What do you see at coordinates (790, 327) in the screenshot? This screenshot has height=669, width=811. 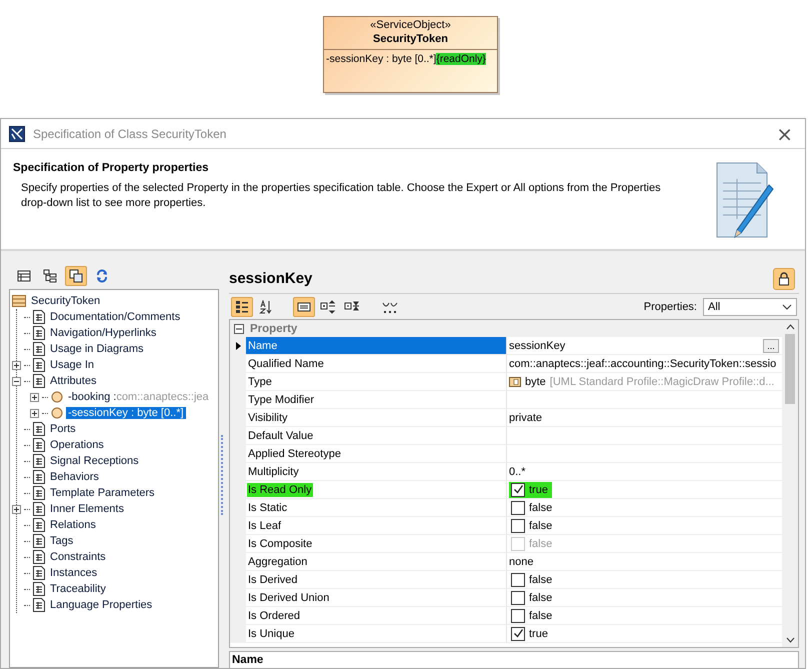 I see `scroll-up-icon` at bounding box center [790, 327].